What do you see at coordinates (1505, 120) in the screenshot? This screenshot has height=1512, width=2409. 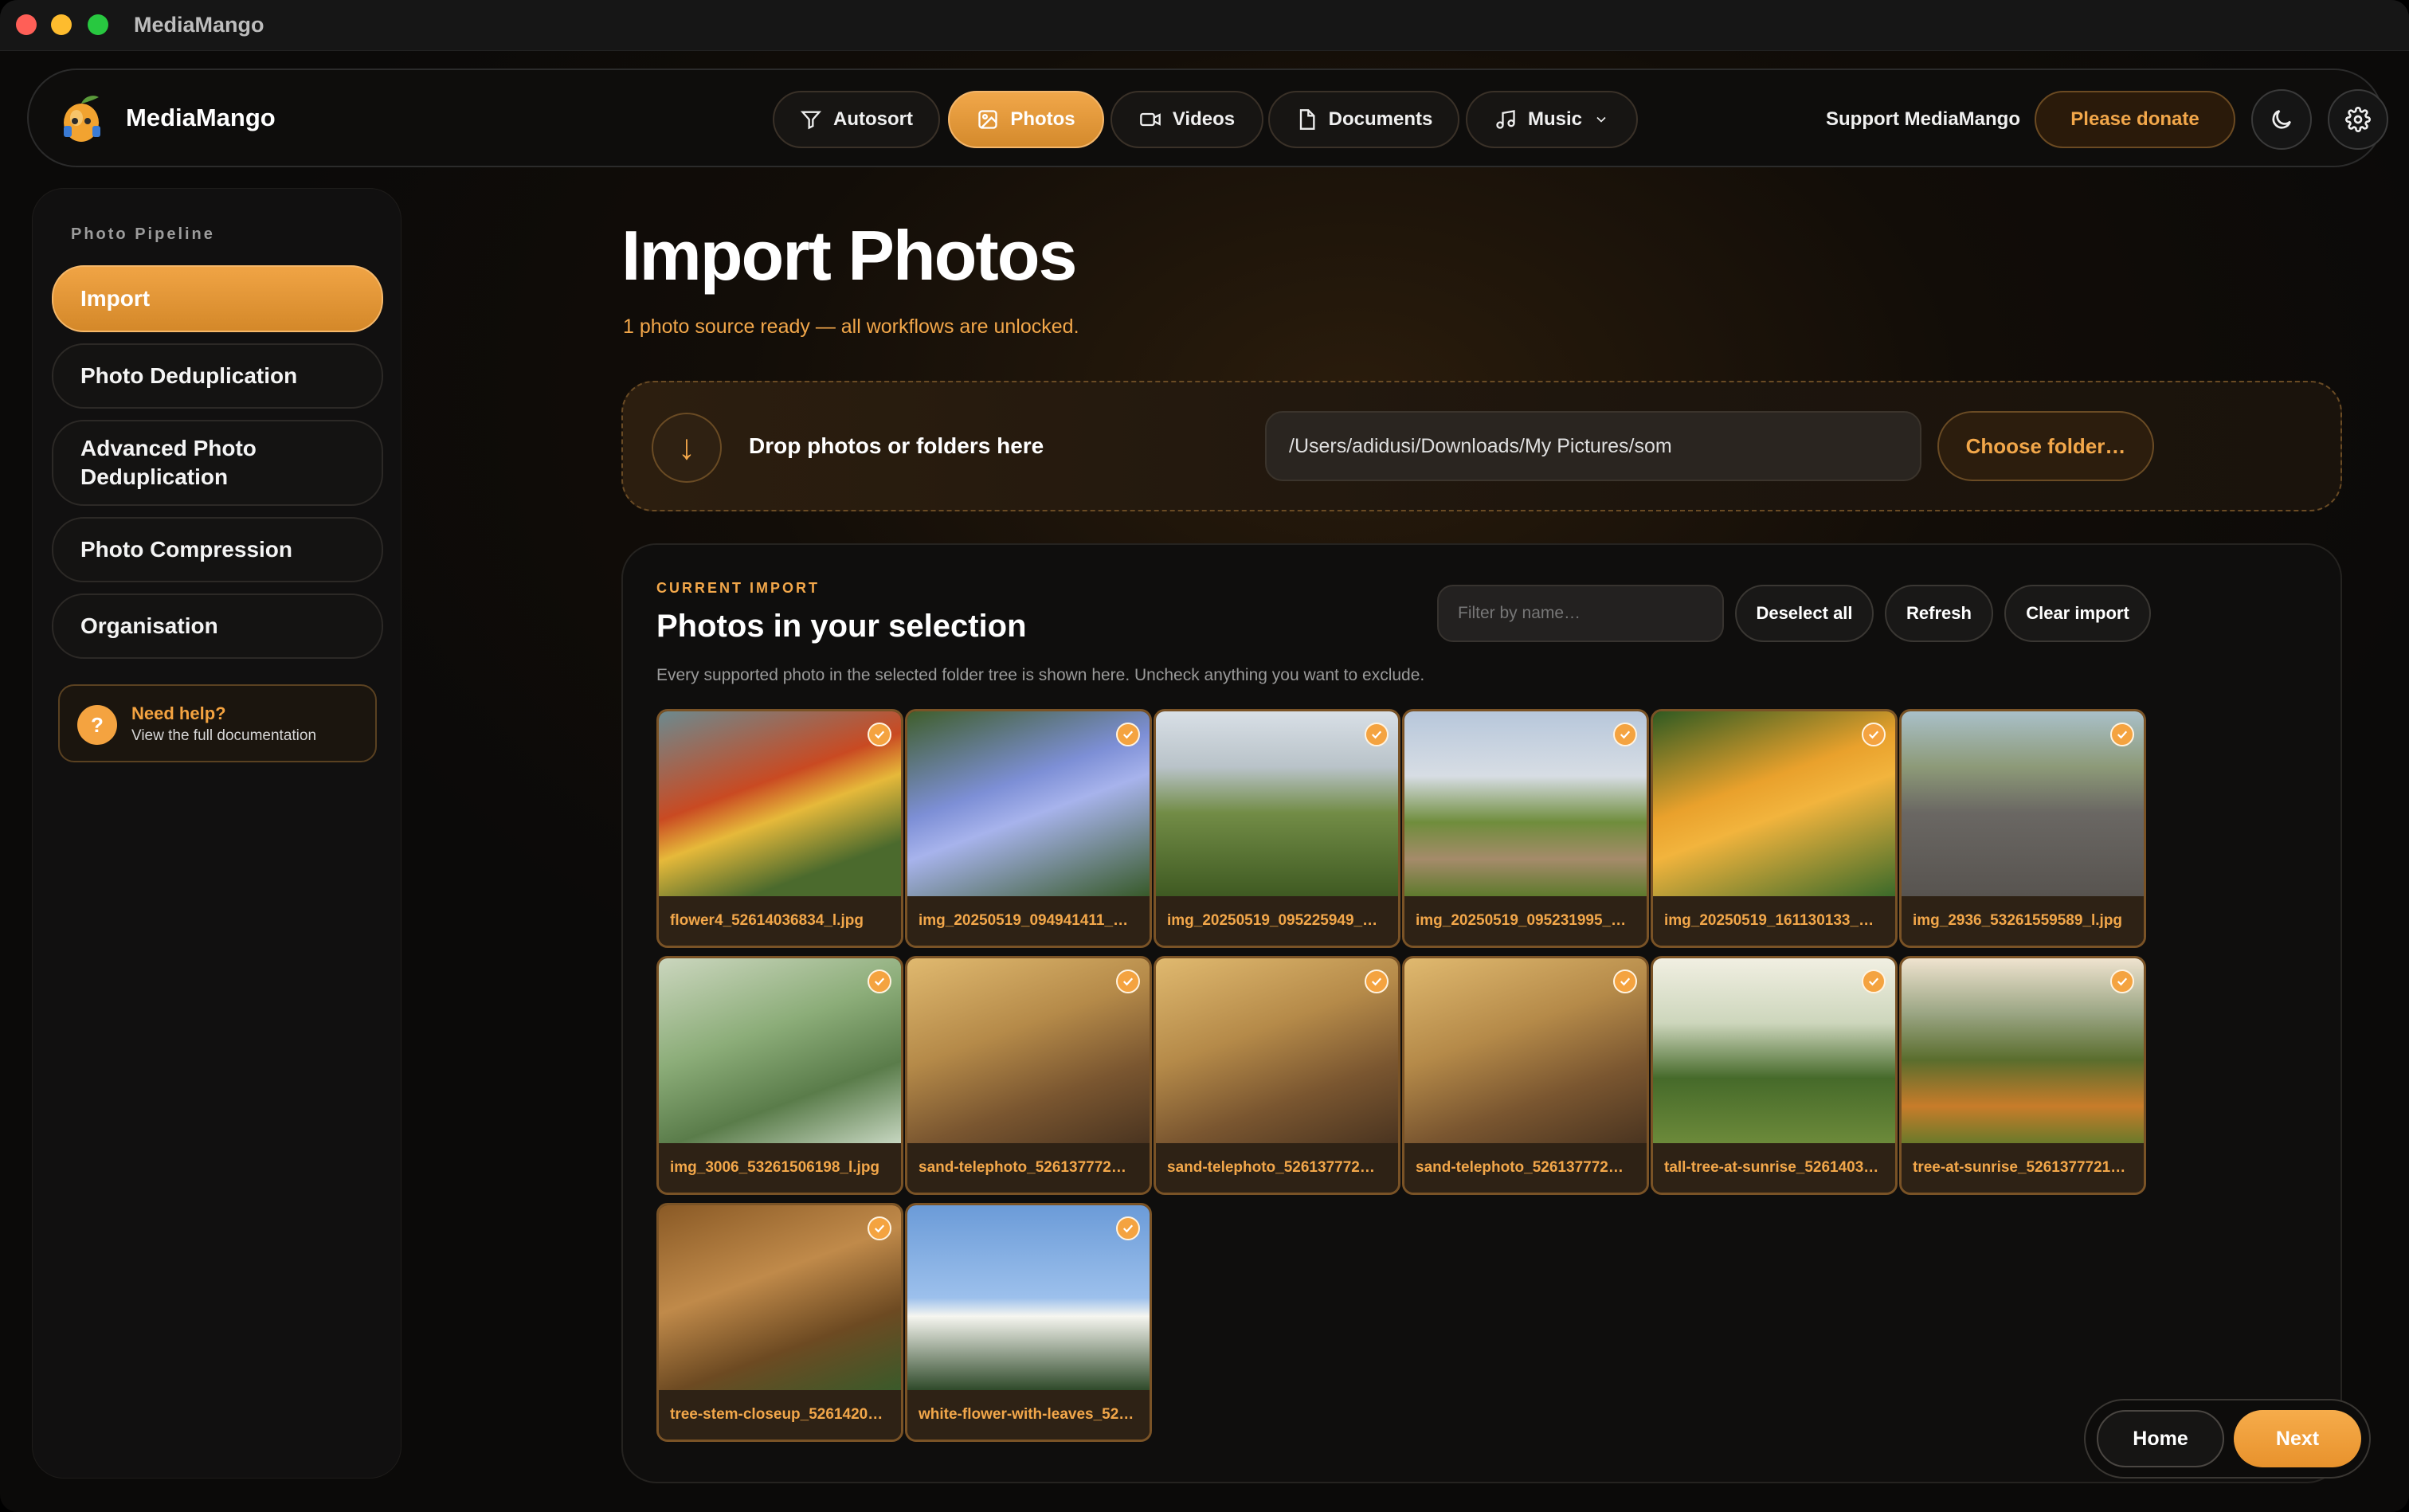 I see `music-icon` at bounding box center [1505, 120].